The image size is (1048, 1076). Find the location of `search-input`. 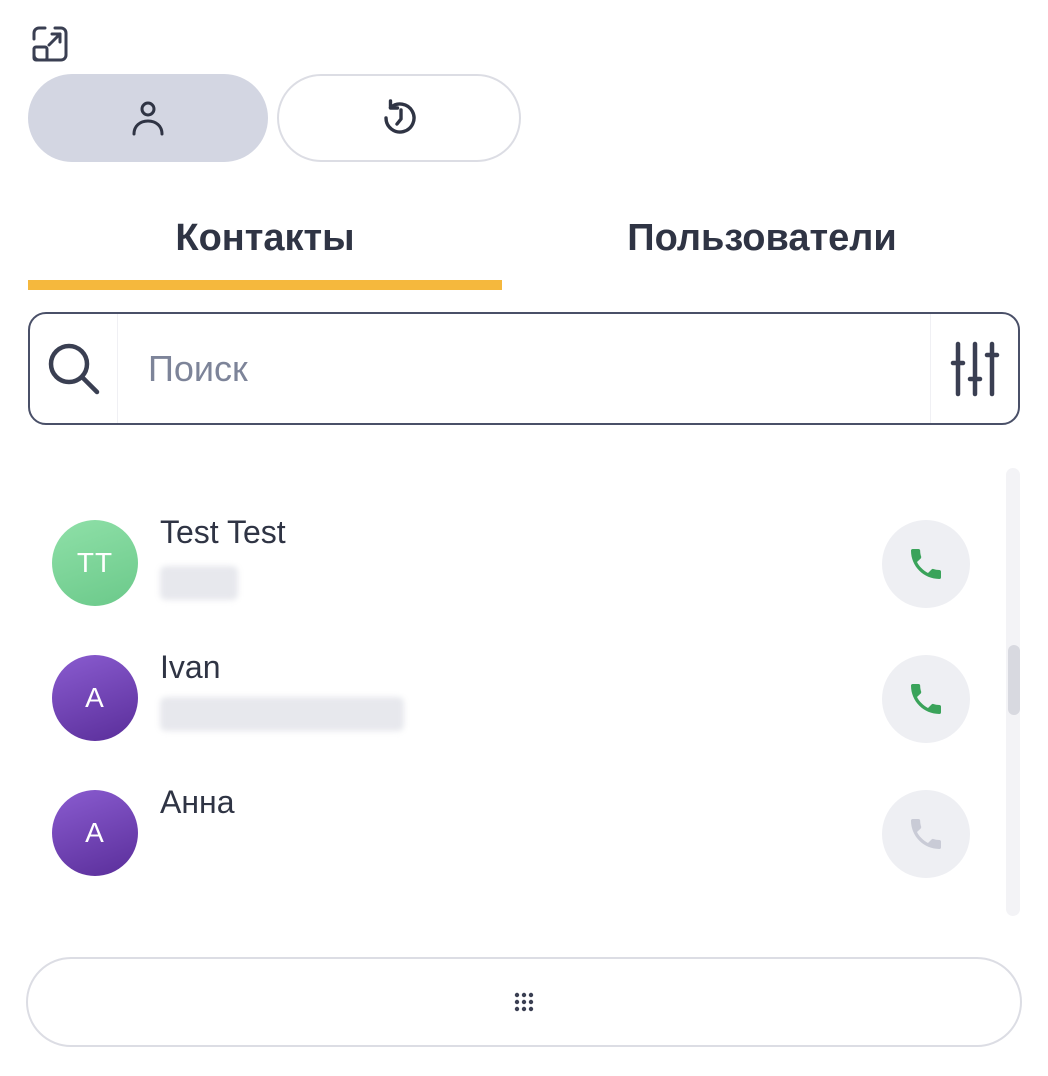

search-input is located at coordinates (538, 369).